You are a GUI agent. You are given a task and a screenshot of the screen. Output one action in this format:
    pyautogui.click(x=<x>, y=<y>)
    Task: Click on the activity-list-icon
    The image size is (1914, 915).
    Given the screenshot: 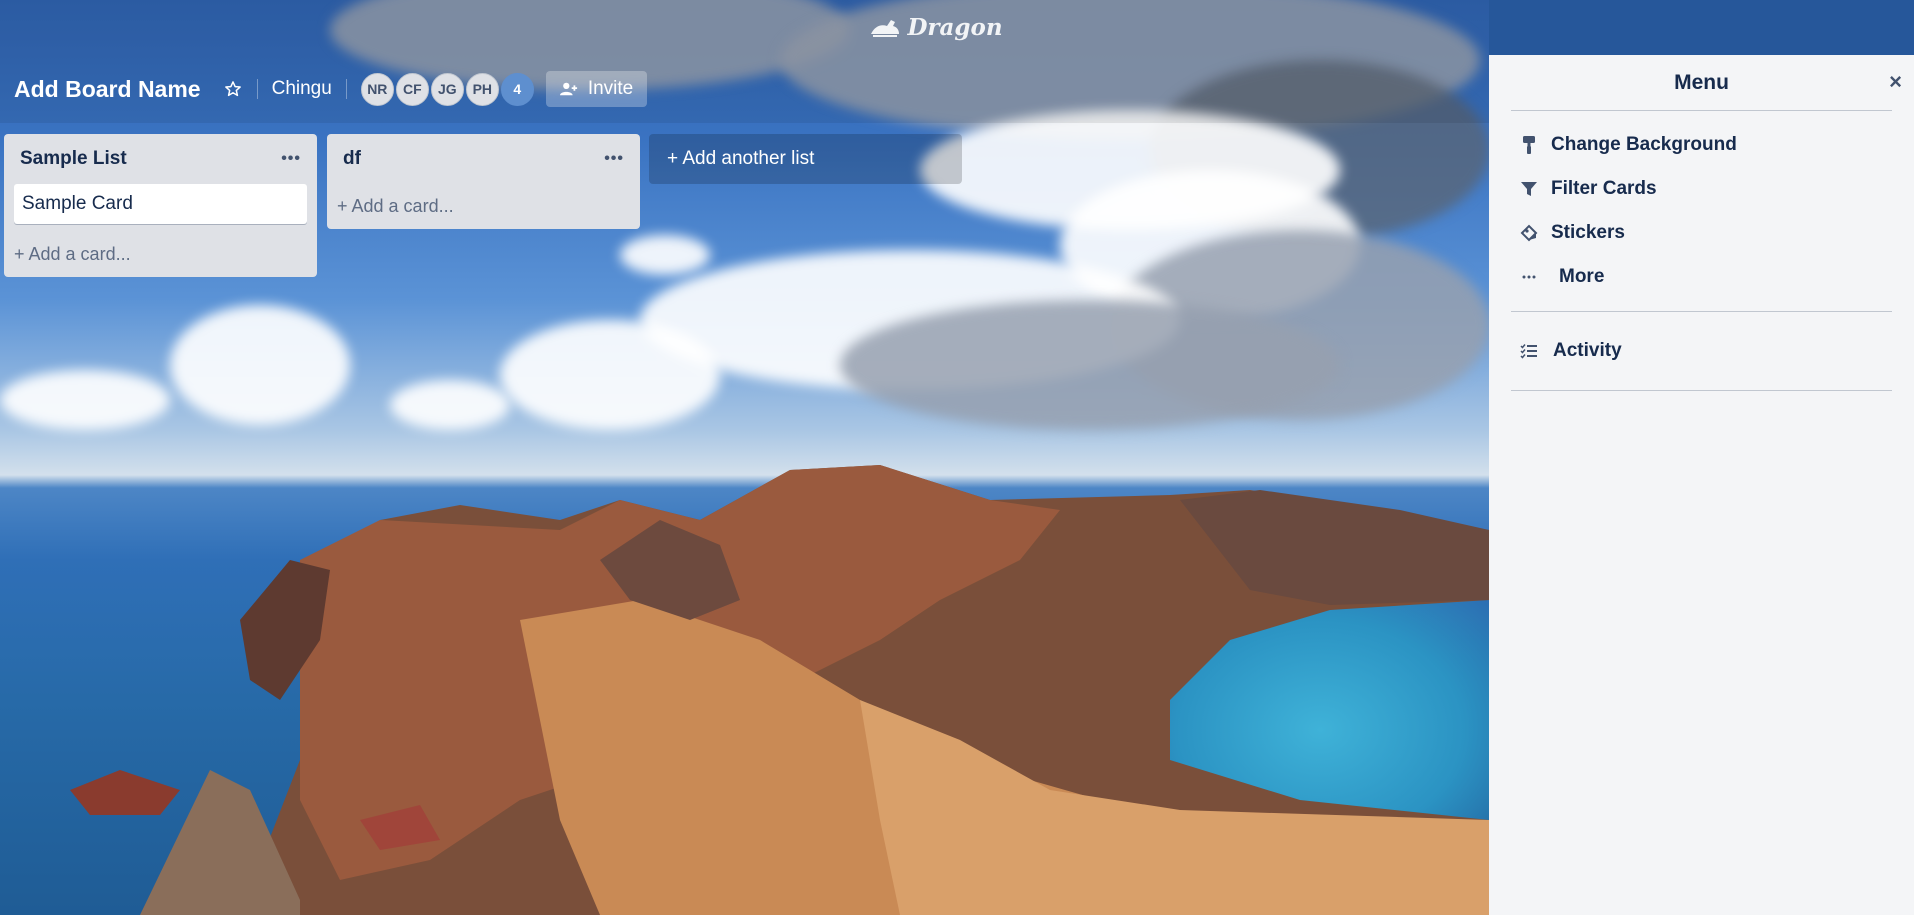 What is the action you would take?
    pyautogui.click(x=1529, y=351)
    